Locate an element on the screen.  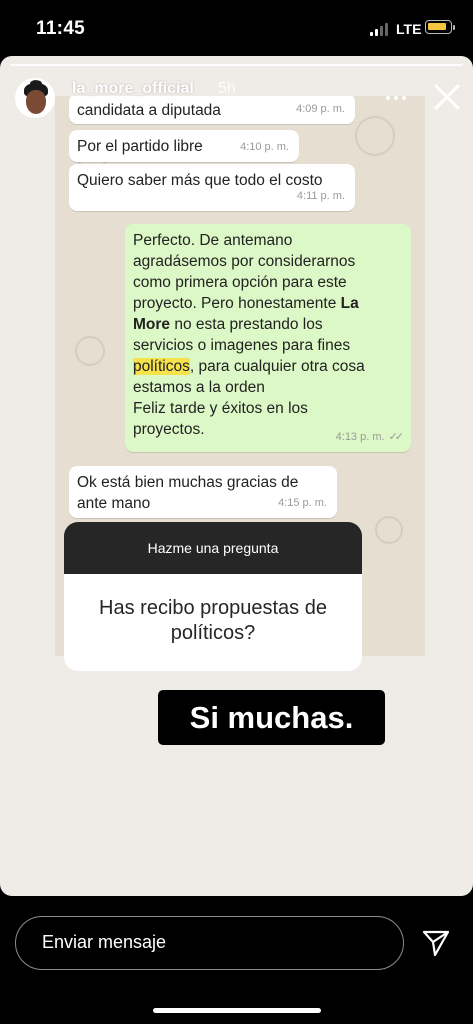
home-indicator is located at coordinates (237, 1010).